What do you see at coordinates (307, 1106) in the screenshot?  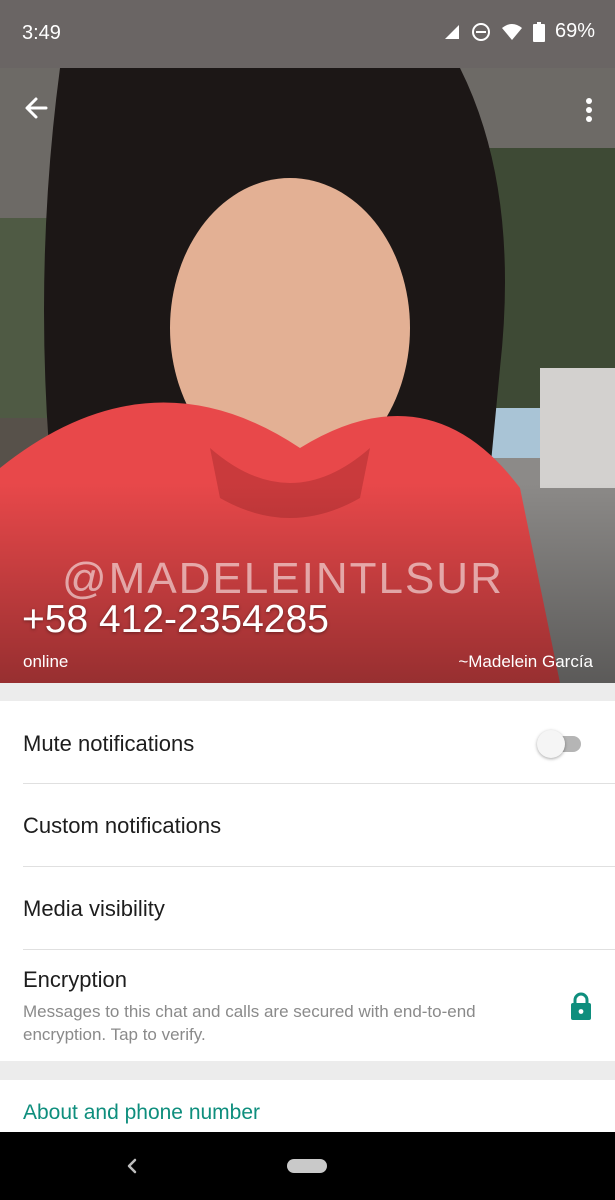 I see `about-card: About and phone number` at bounding box center [307, 1106].